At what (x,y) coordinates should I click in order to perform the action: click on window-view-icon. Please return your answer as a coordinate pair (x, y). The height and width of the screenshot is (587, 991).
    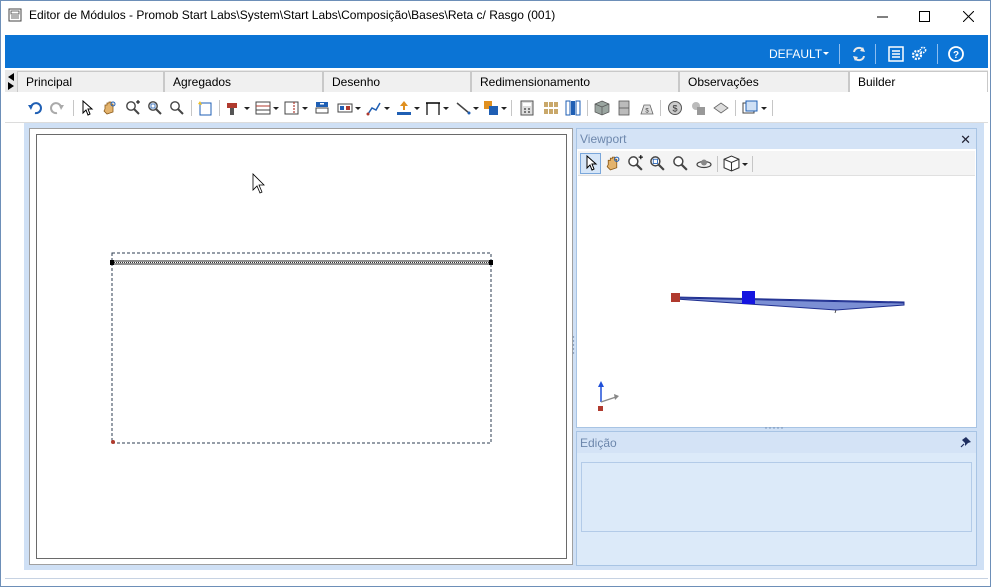
    Looking at the image, I should click on (750, 108).